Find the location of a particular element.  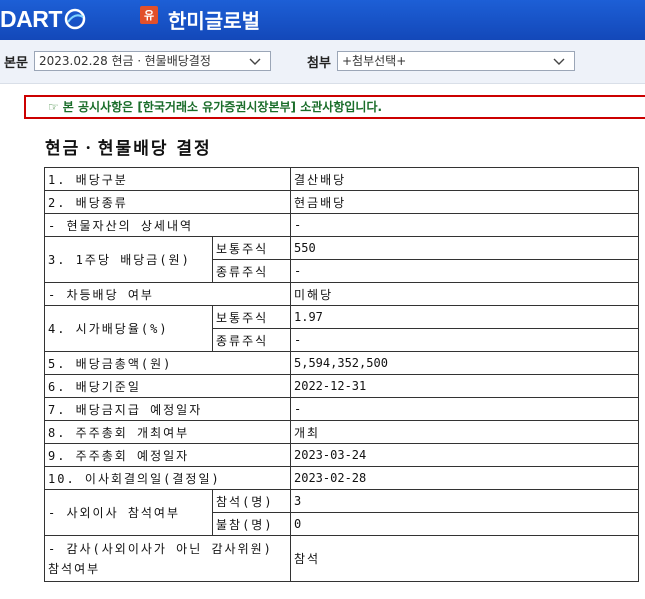

row-label: - 사외이사 참석여부 is located at coordinates (128, 512).